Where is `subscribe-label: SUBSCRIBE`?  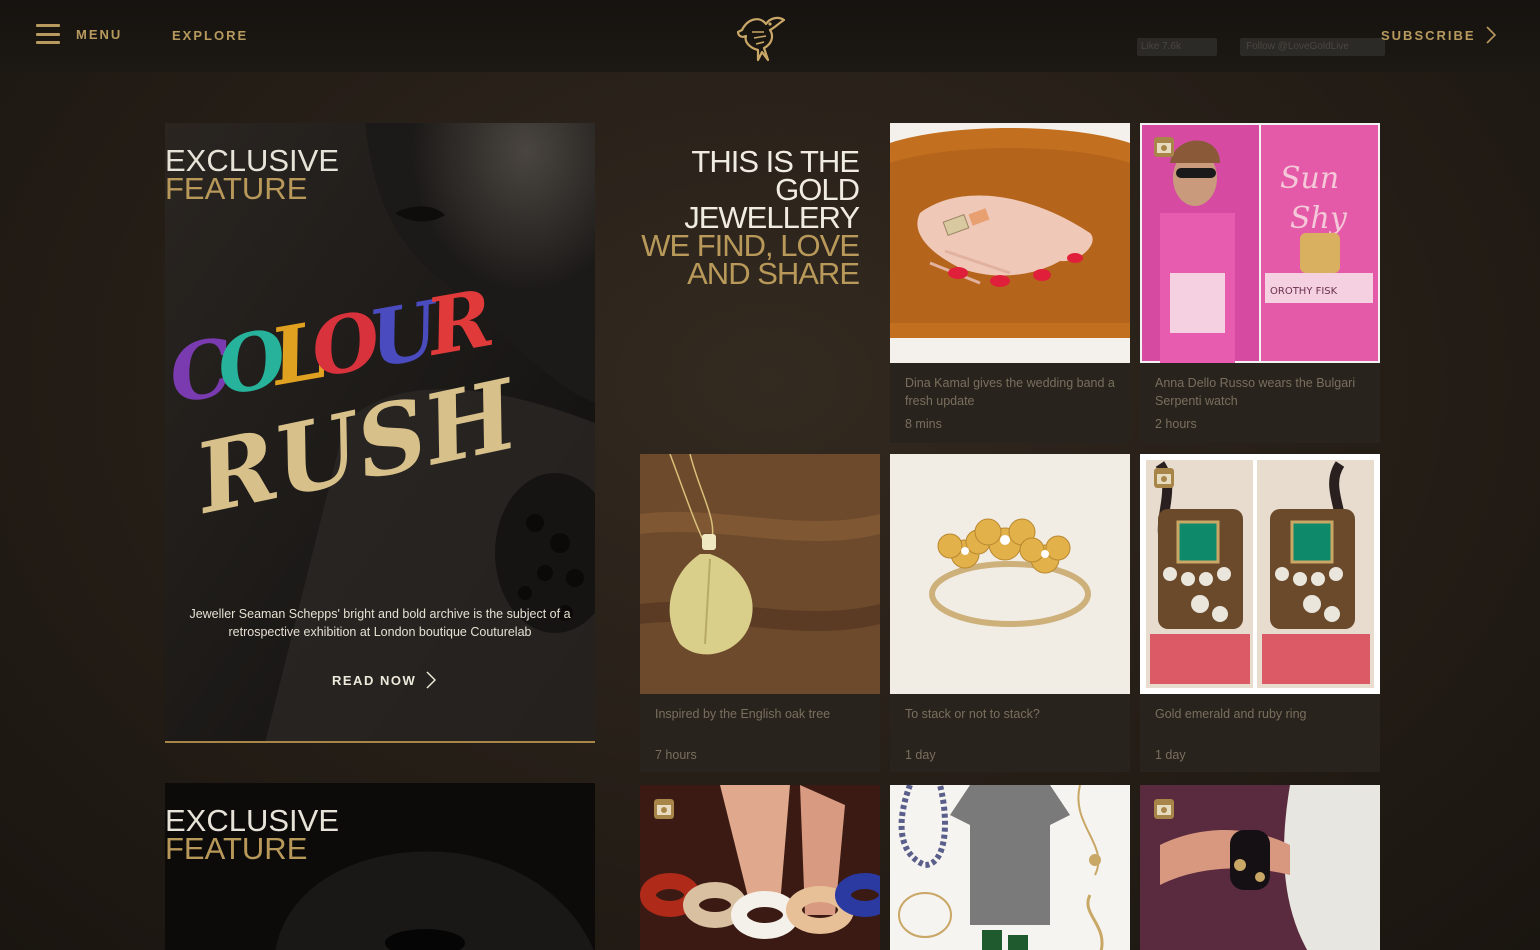 subscribe-label: SUBSCRIBE is located at coordinates (1428, 35).